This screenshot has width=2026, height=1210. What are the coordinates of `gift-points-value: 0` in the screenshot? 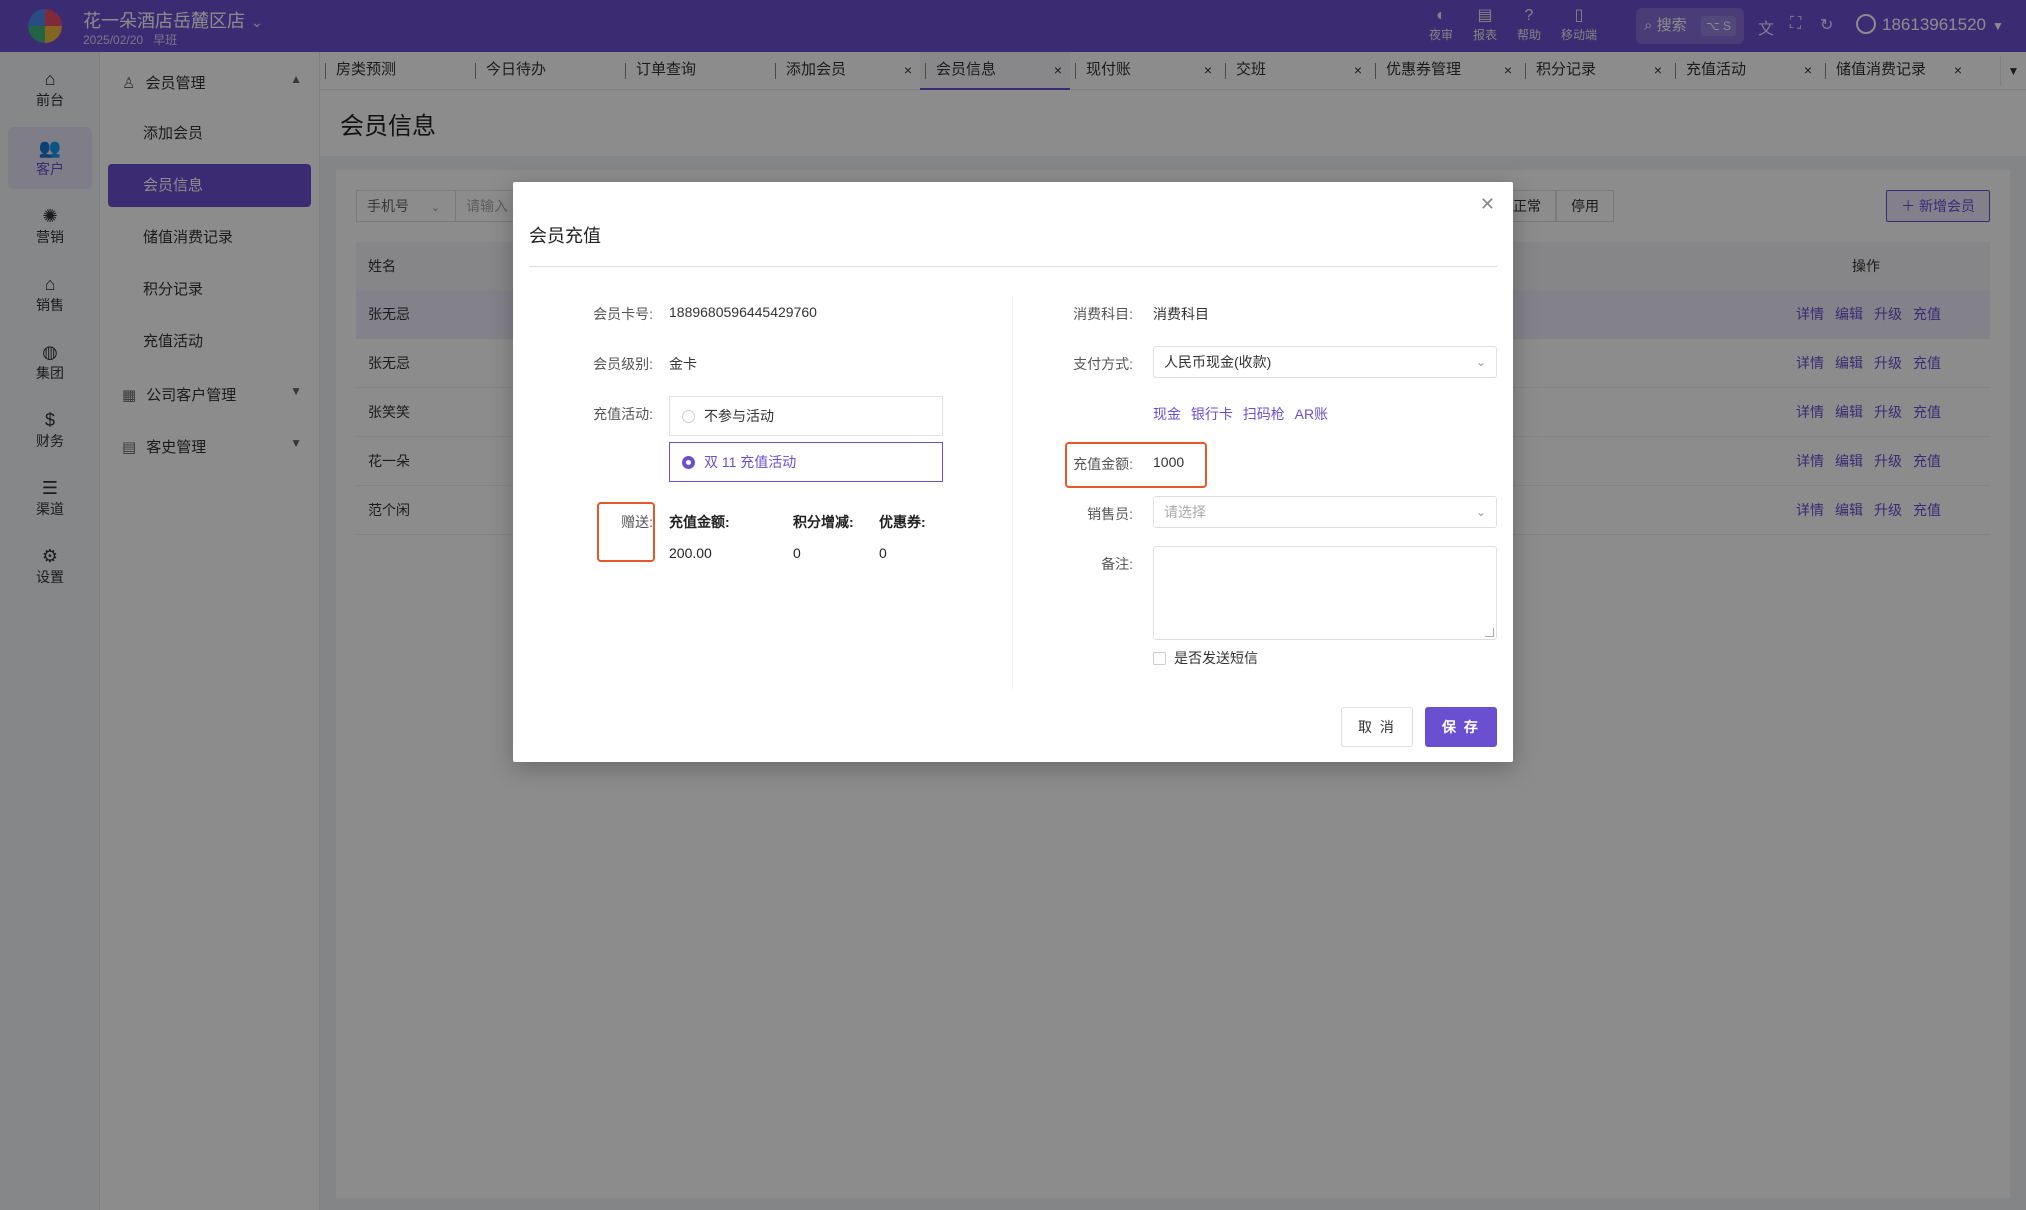 It's located at (797, 553).